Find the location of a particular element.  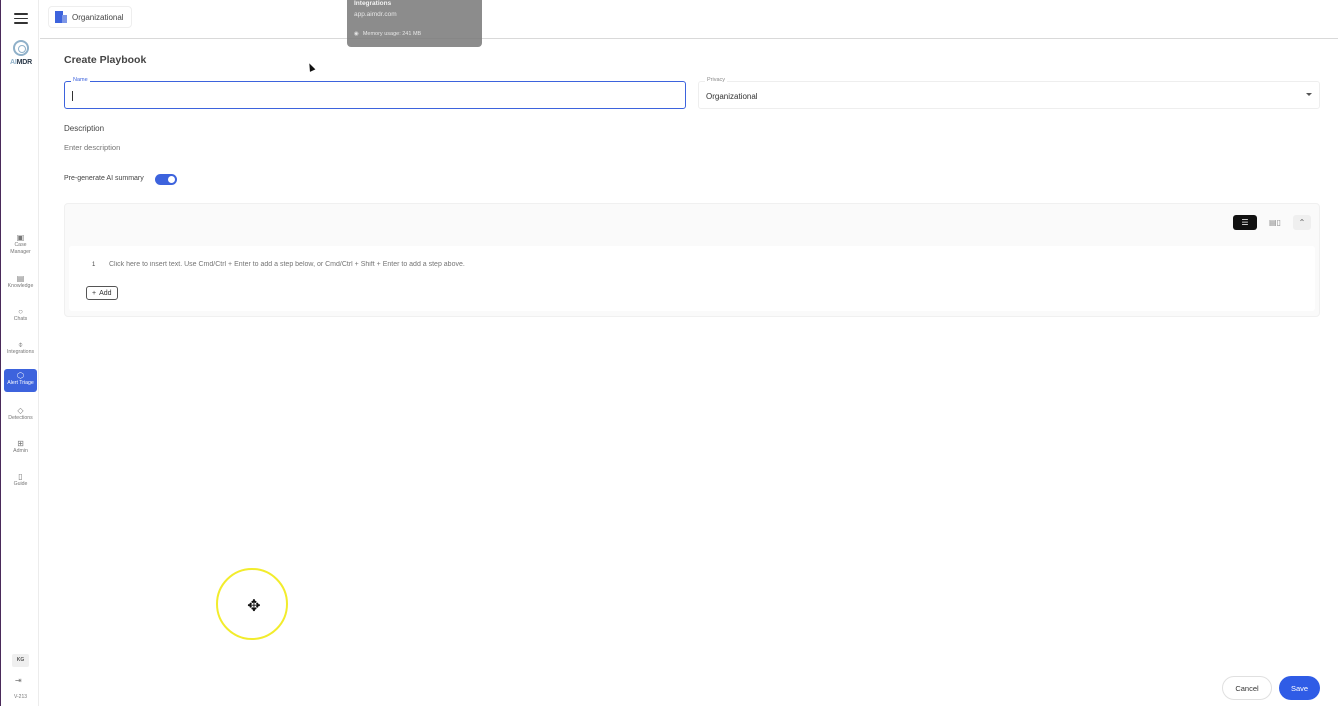

privacy-field-label: Privacy is located at coordinates (716, 80).